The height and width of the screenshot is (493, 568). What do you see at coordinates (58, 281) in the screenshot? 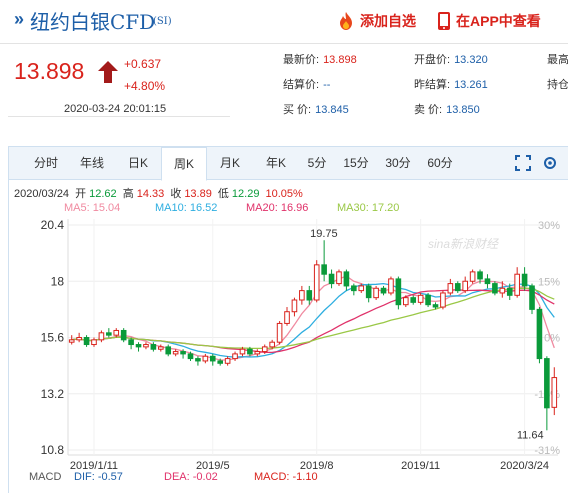
I see `y-tick-label: 18` at bounding box center [58, 281].